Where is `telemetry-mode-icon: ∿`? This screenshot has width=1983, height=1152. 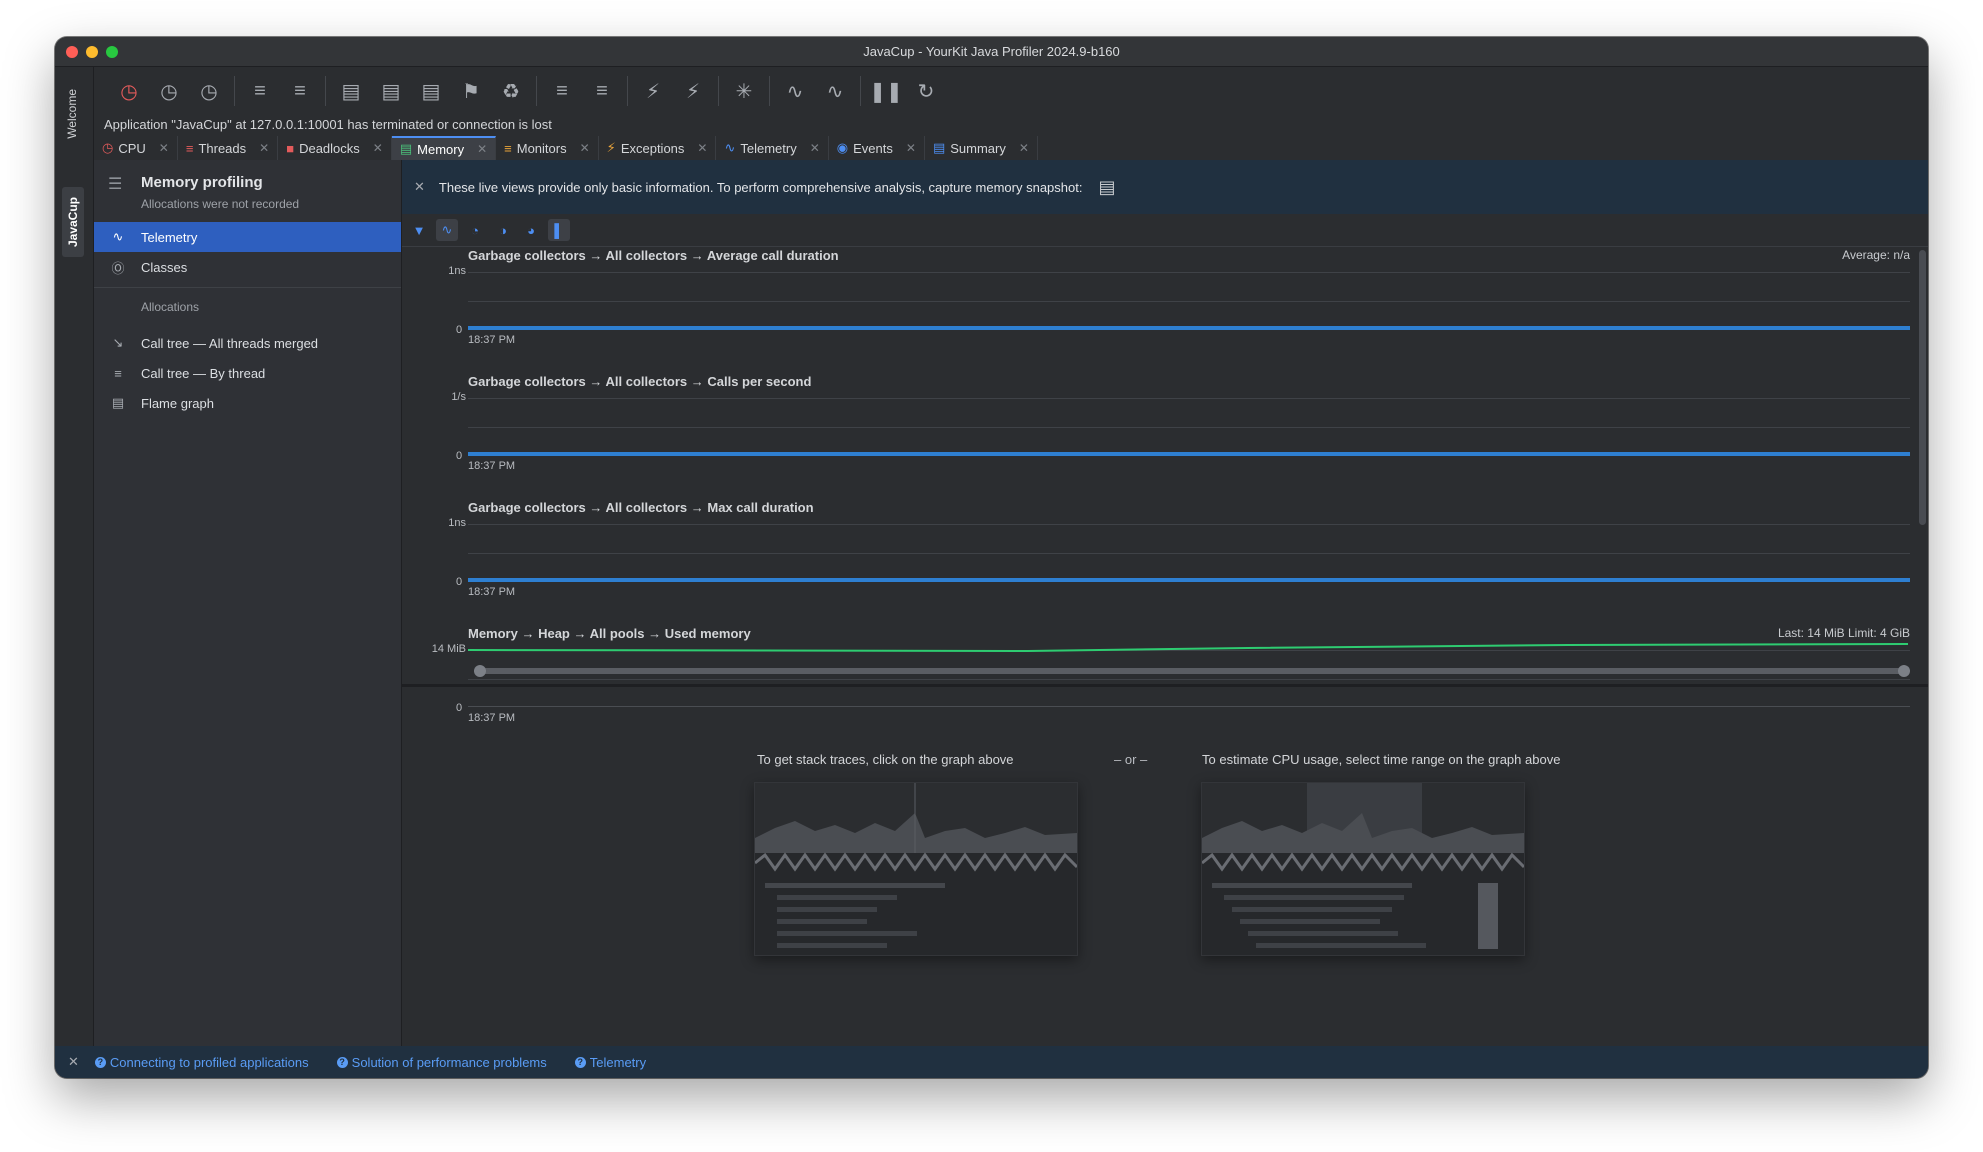 telemetry-mode-icon: ∿ is located at coordinates (447, 230).